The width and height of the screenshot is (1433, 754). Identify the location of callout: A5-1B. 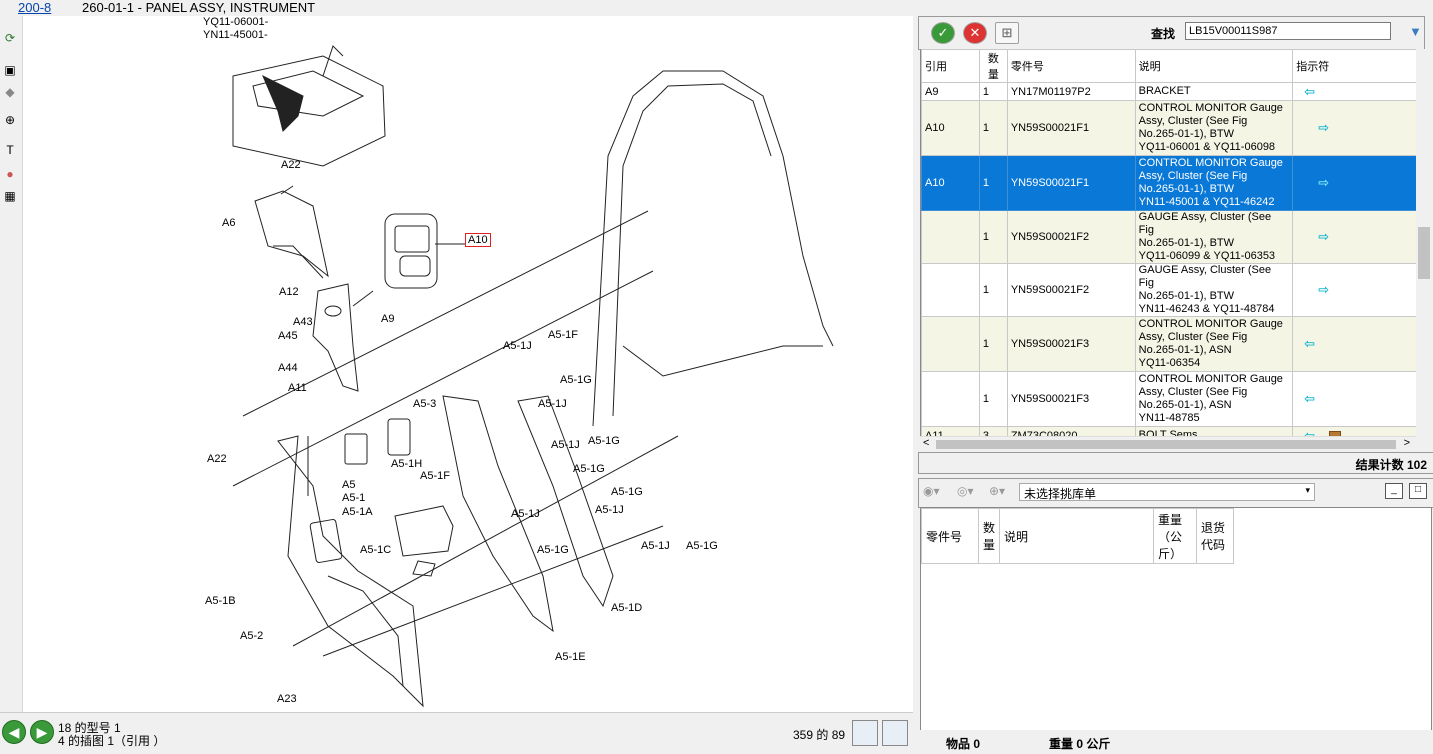
(220, 601).